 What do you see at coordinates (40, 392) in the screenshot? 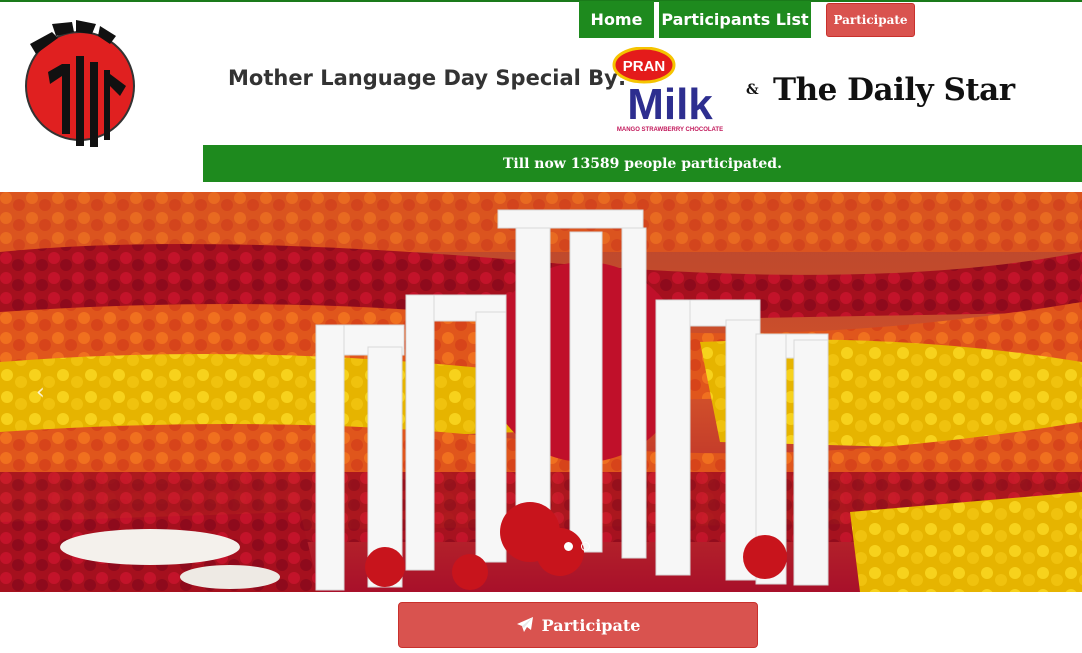
I see `carousel-prev-icon: ‹` at bounding box center [40, 392].